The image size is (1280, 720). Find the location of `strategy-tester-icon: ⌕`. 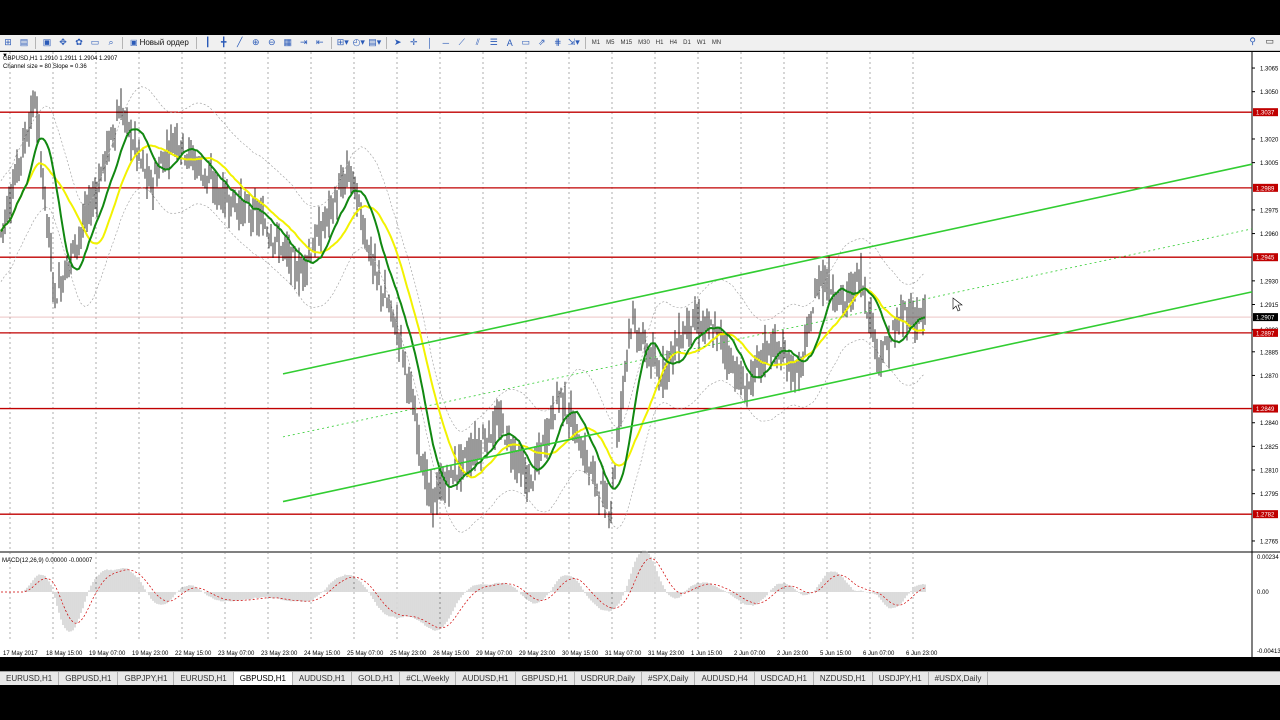

strategy-tester-icon: ⌕ is located at coordinates (111, 42).